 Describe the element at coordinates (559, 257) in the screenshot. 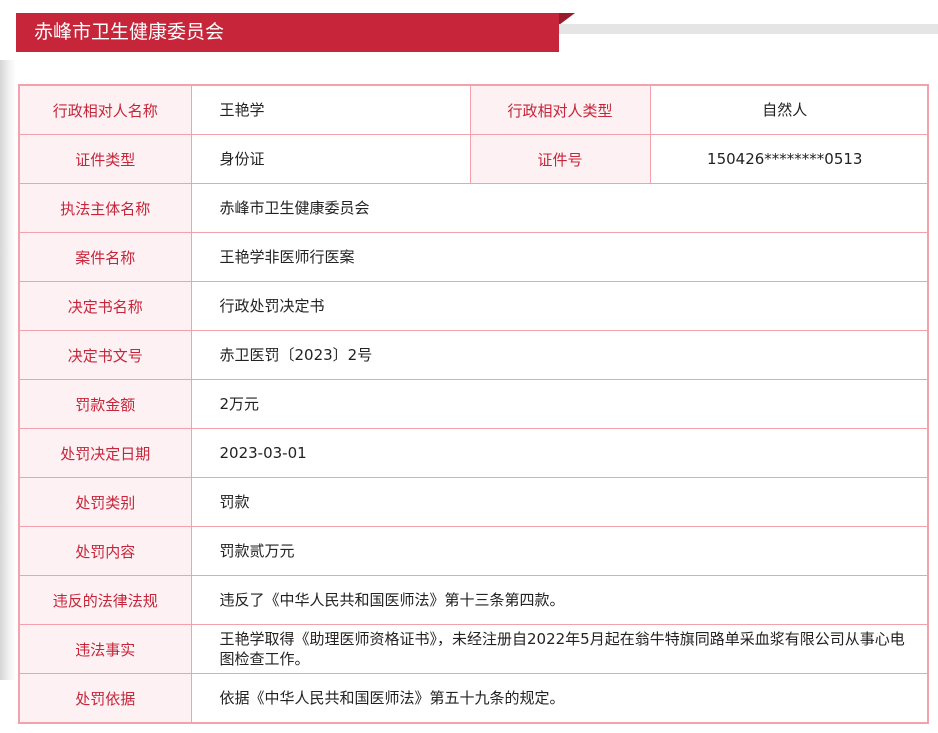

I see `row-value: 王艳学非医师行医案` at that location.